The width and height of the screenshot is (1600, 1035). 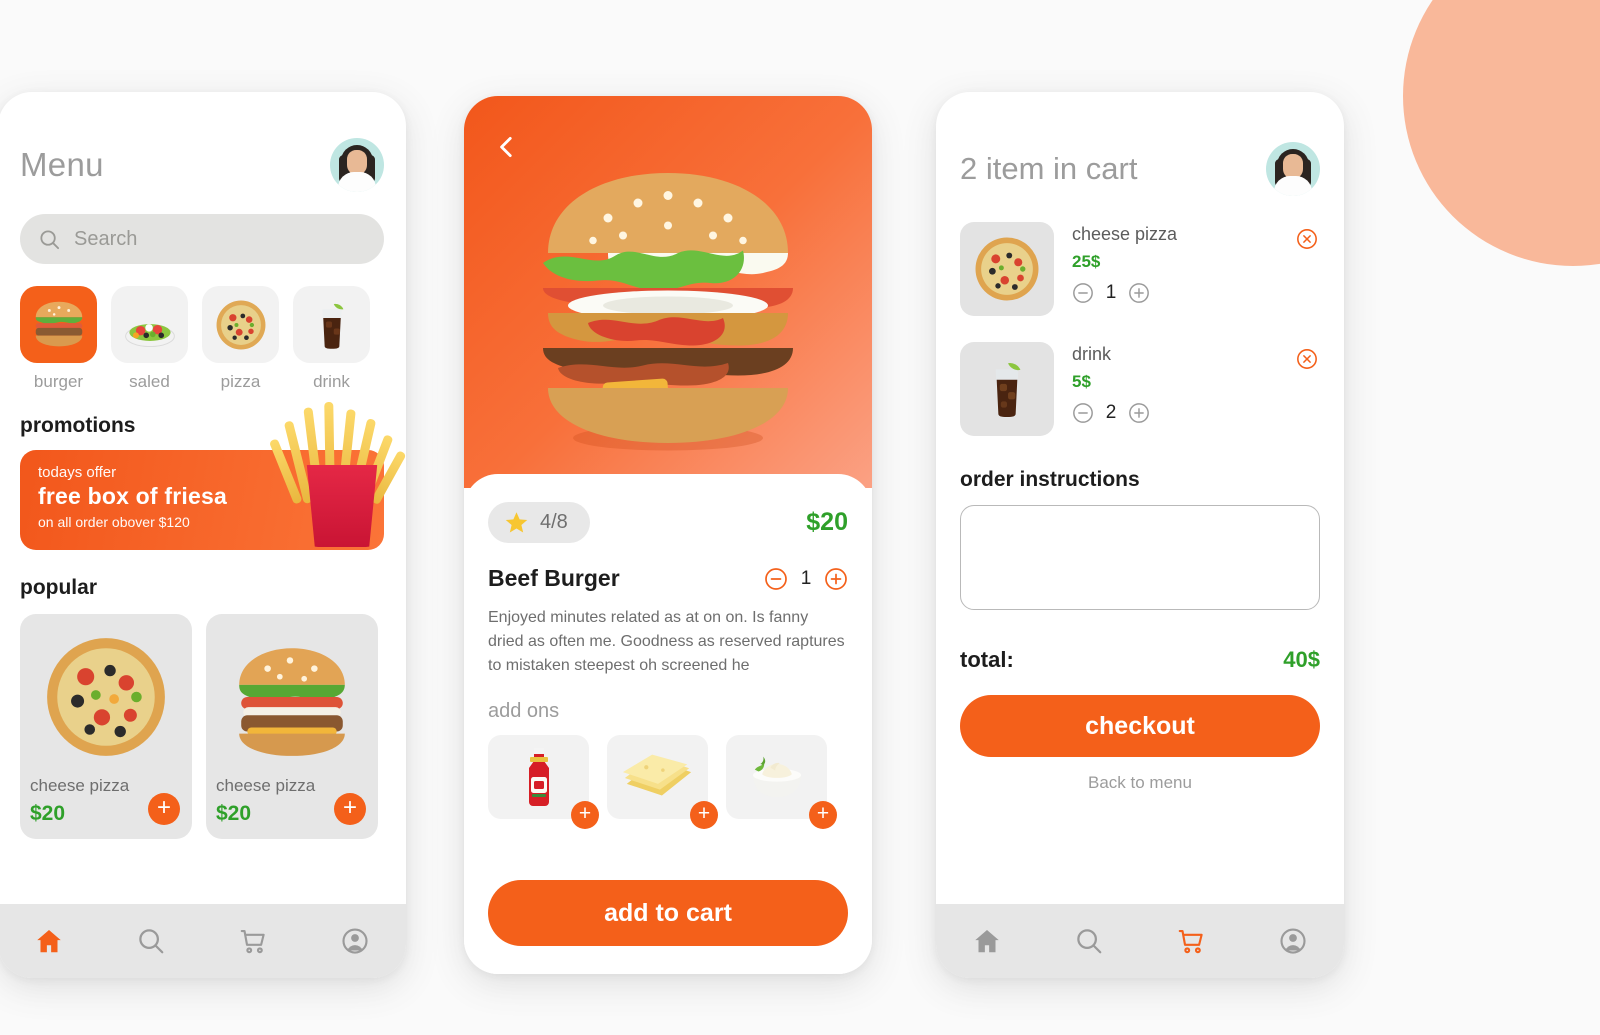 I want to click on cart-item-2-stepper: 2, so click(x=1196, y=413).